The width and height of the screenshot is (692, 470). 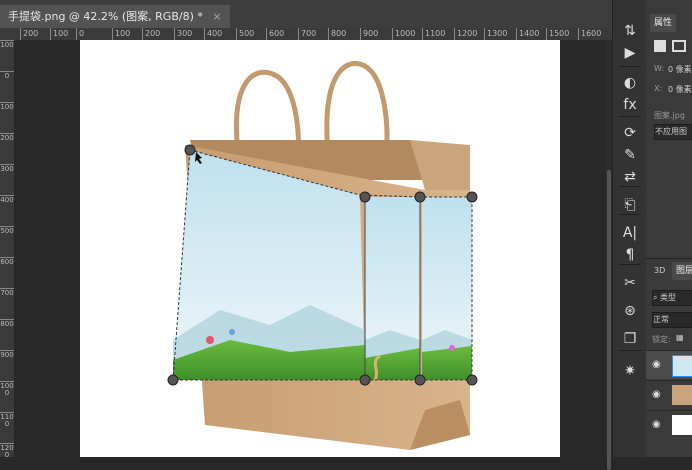 I want to click on rotate-icon: ⟳, so click(x=630, y=133).